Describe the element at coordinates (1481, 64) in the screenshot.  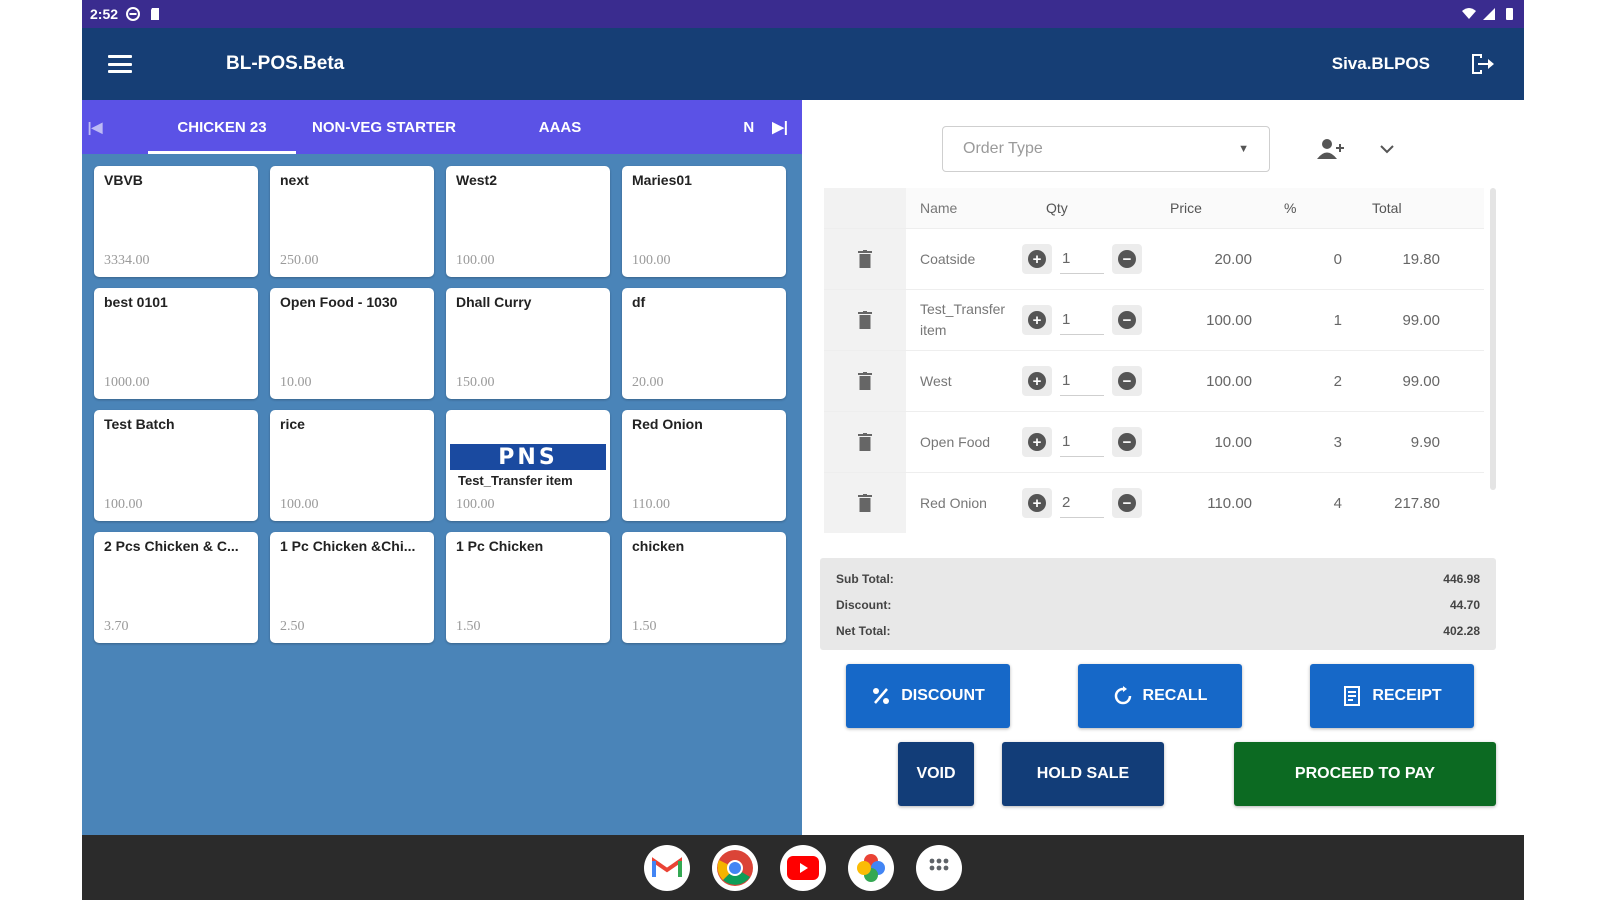
I see `logout-icon` at that location.